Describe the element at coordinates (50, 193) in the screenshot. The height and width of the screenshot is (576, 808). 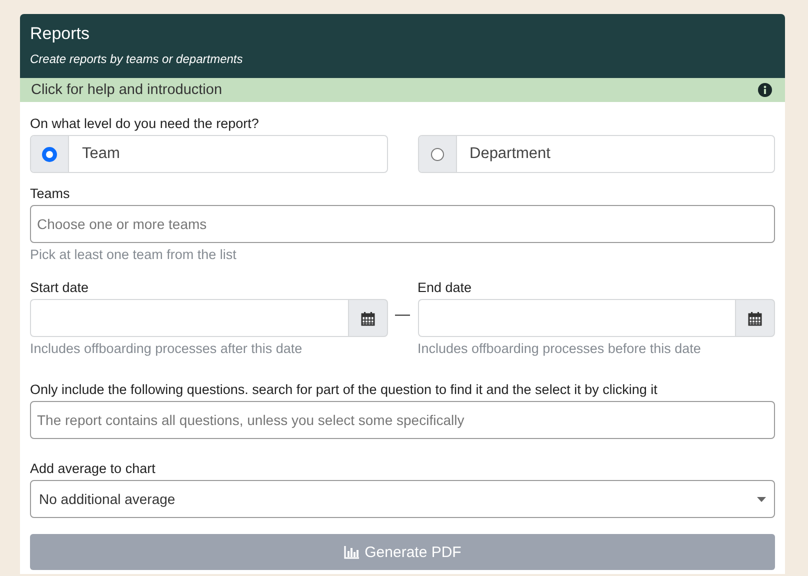
I see `field-label: Teams` at that location.